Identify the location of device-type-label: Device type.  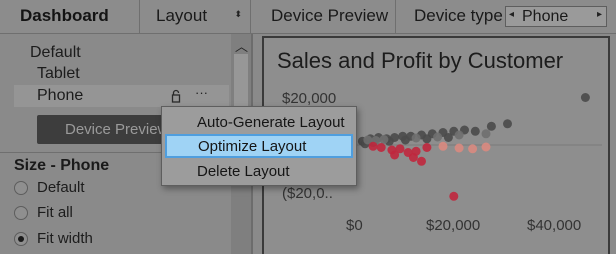
(458, 15).